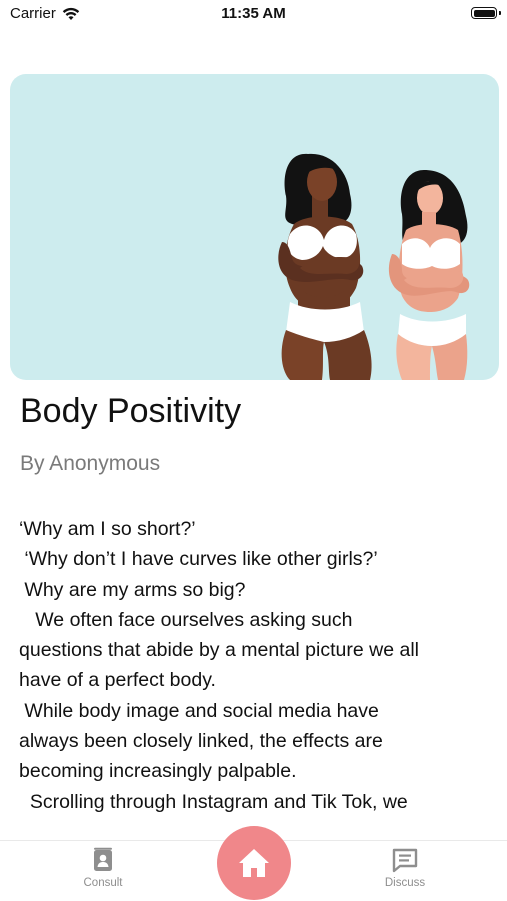  I want to click on tab-consult: Consult, so click(103, 868).